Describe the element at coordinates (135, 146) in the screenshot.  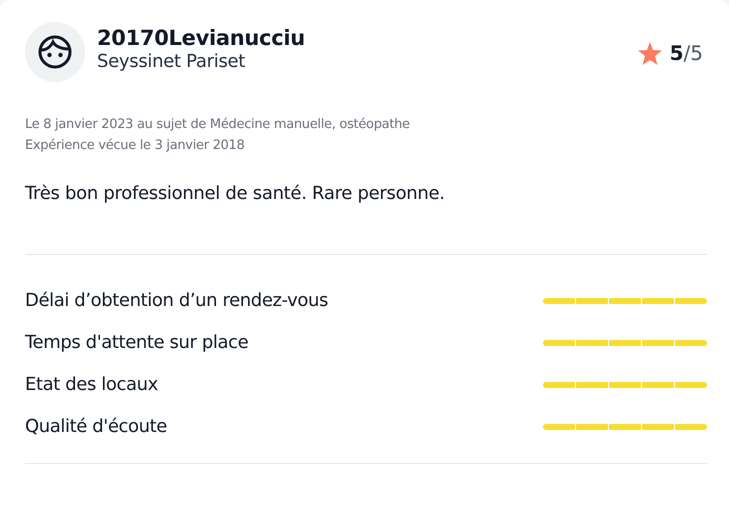
I see `review-meta: Expérience vécue le 3 janvier 2018` at that location.